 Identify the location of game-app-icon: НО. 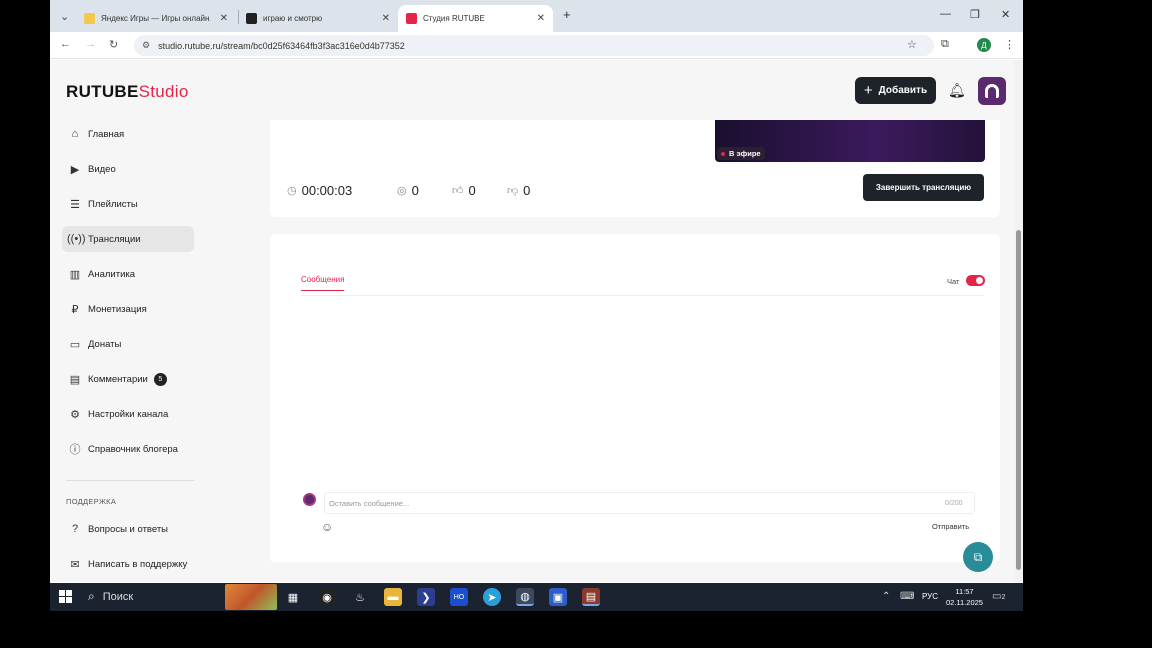
(459, 597).